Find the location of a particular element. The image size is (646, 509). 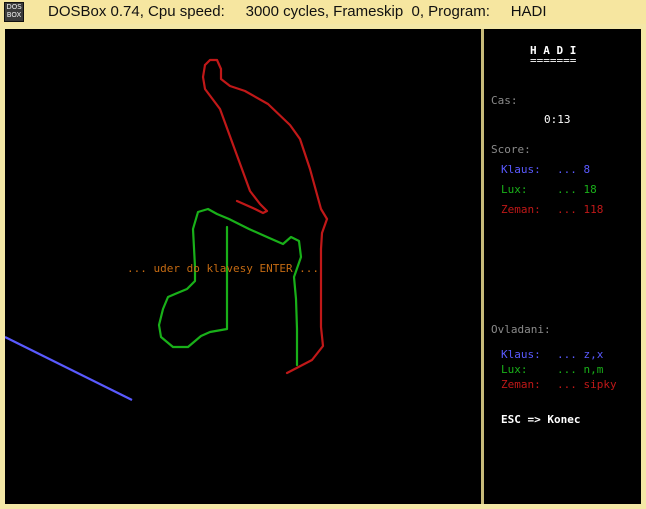

controls-klaus-name: Klaus: is located at coordinates (521, 354).